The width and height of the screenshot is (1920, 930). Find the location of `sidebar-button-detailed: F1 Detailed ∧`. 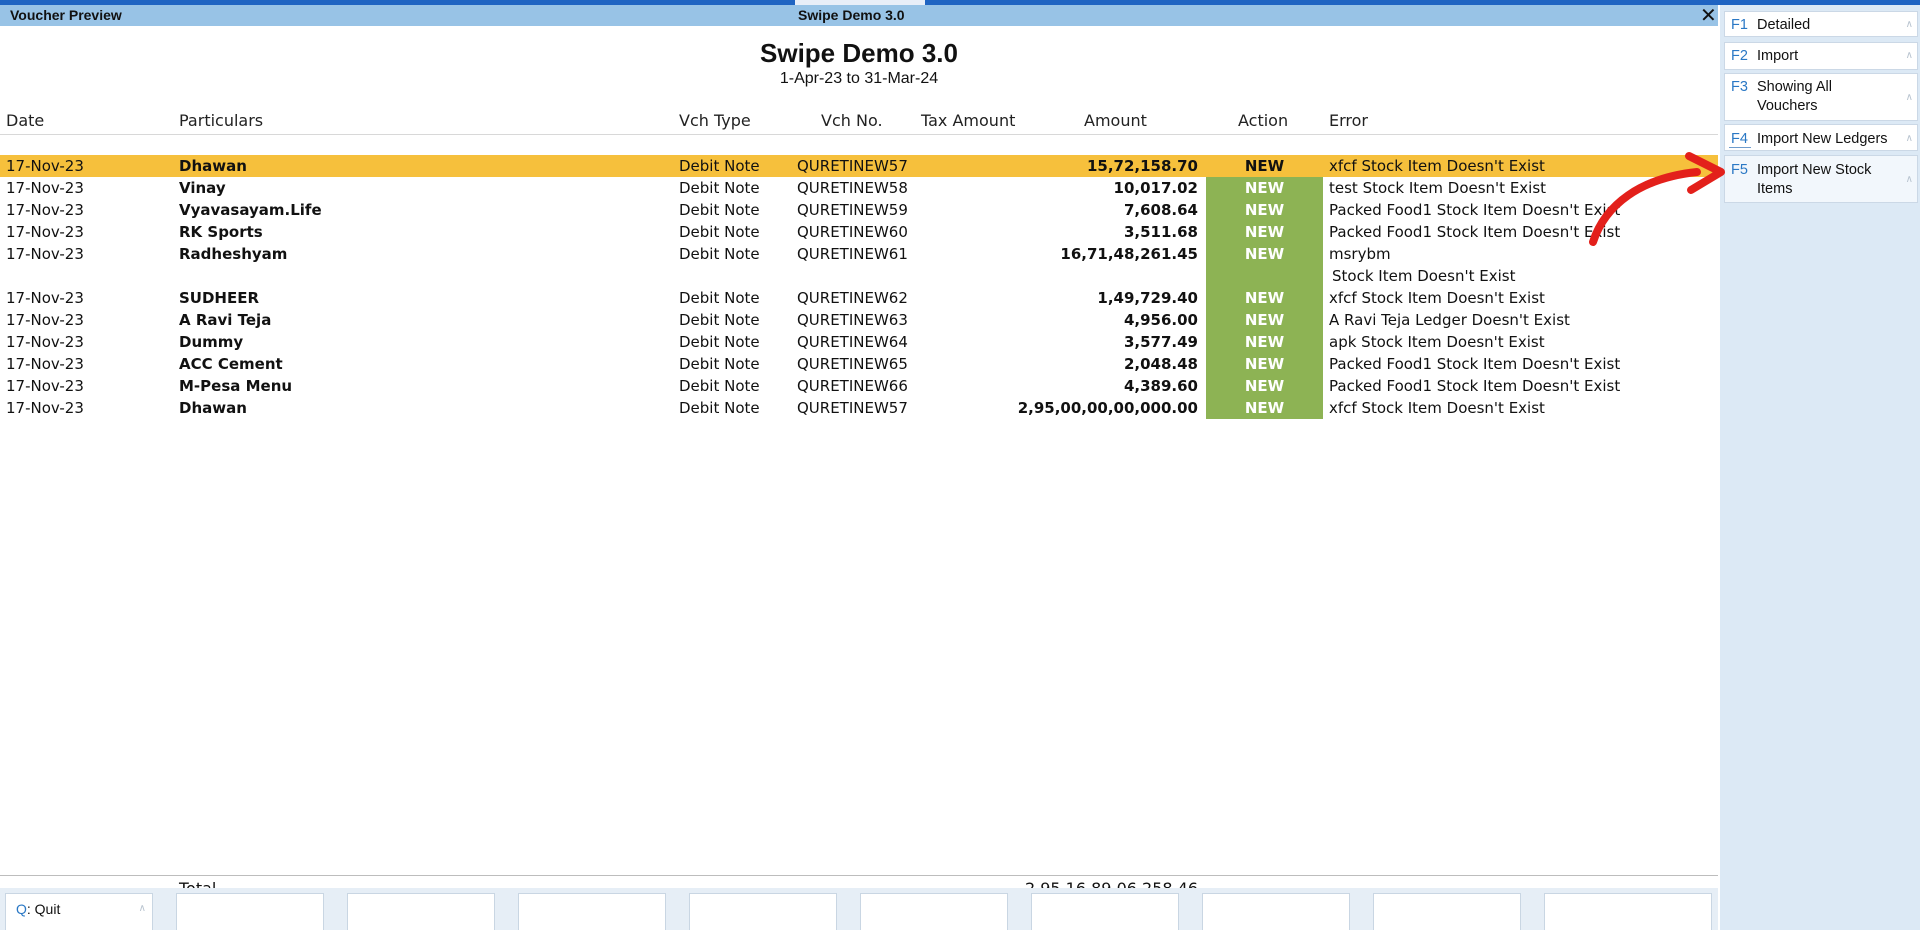

sidebar-button-detailed: F1 Detailed ∧ is located at coordinates (1821, 24).